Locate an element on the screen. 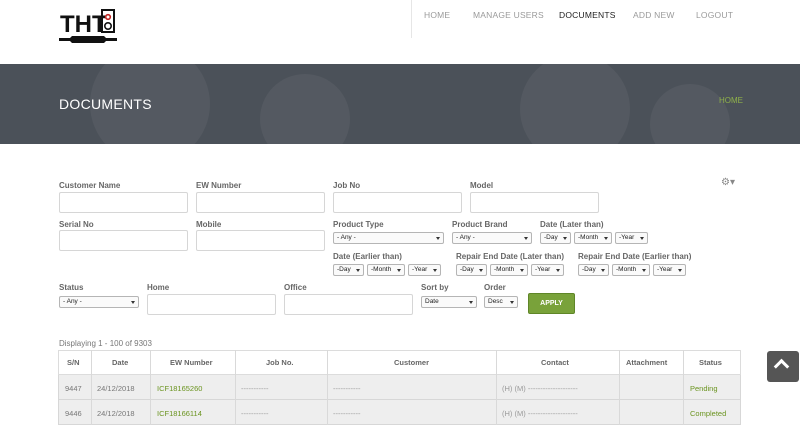 The height and width of the screenshot is (425, 800). date-earlier-day-select: -Day is located at coordinates (348, 270).